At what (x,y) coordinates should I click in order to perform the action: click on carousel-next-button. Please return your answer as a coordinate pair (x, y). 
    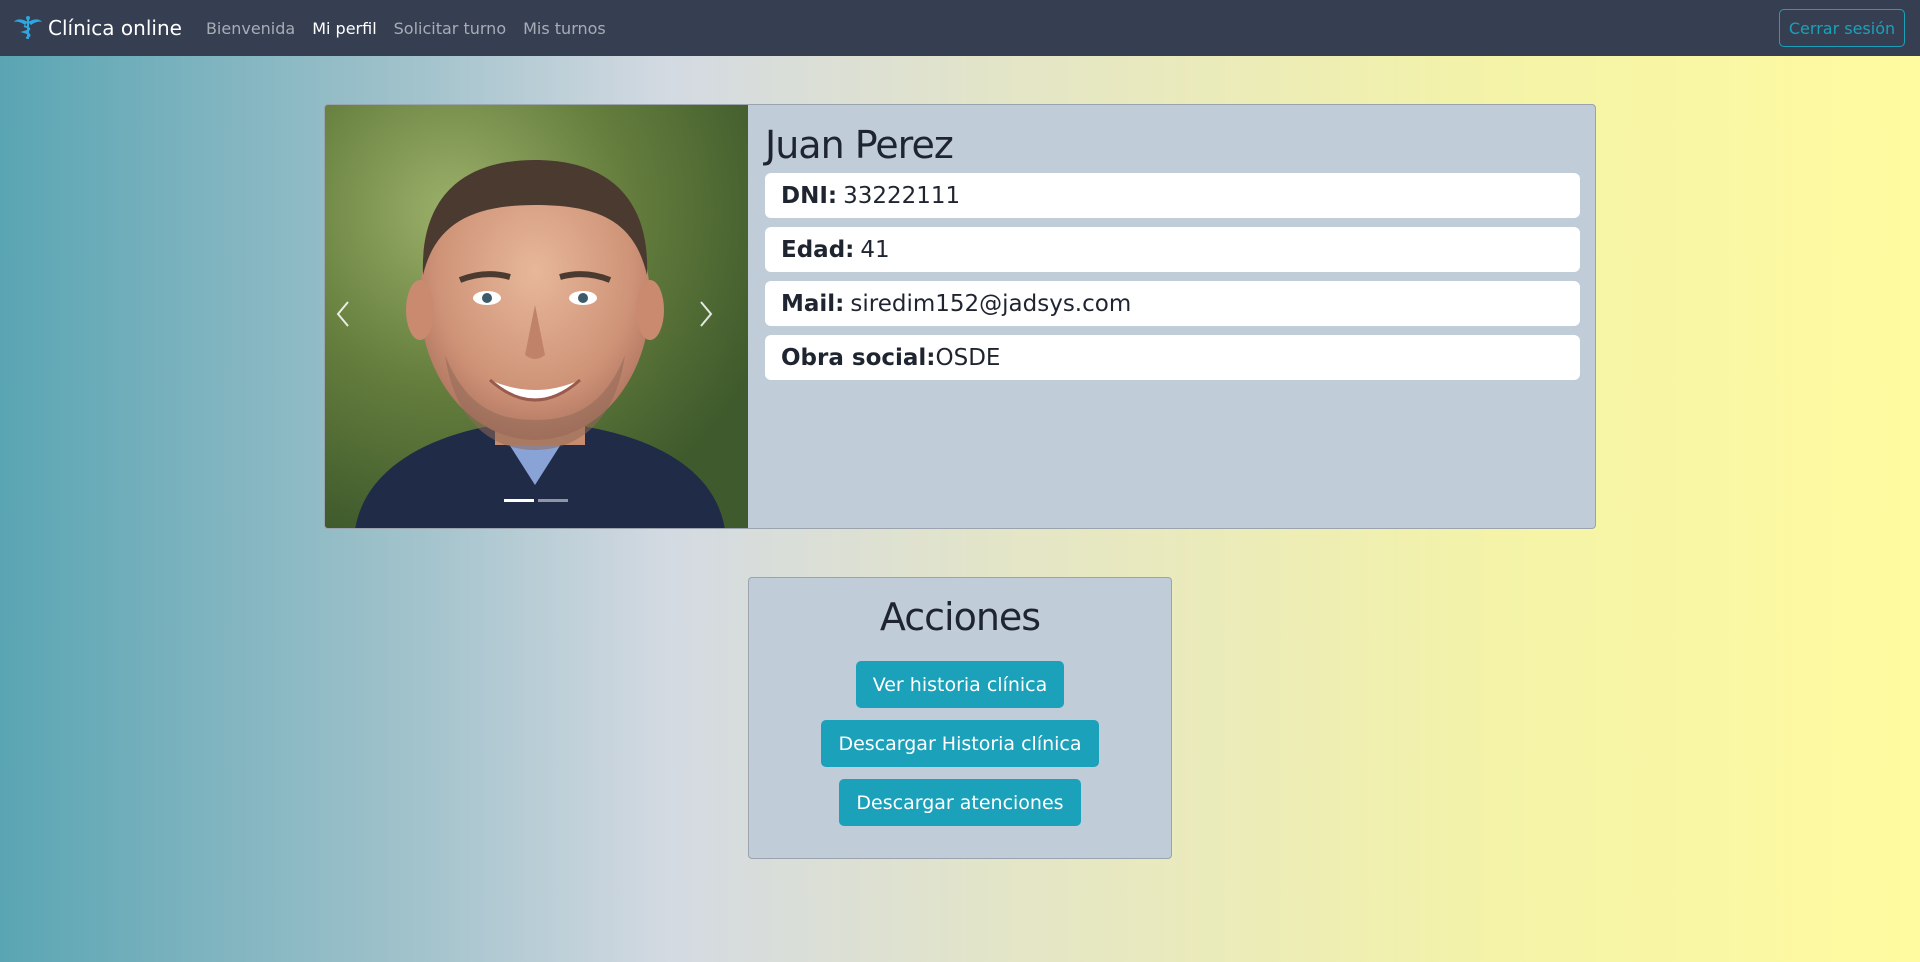
    Looking at the image, I should click on (718, 320).